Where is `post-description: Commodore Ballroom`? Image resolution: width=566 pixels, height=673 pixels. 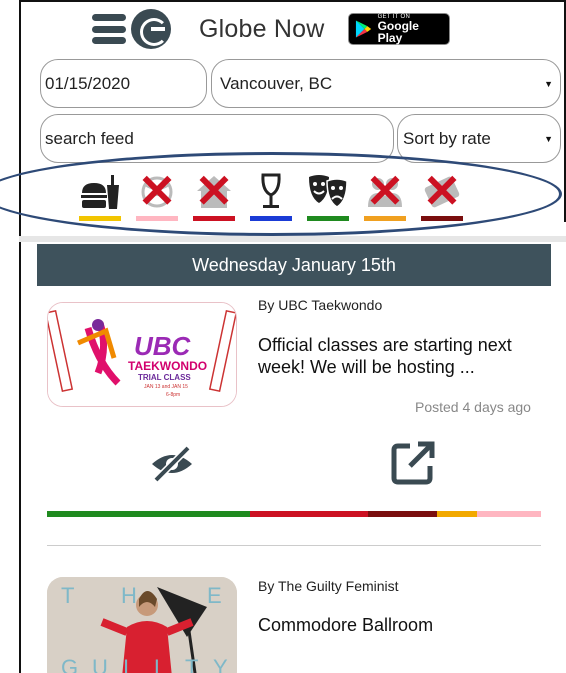 post-description: Commodore Ballroom is located at coordinates (400, 625).